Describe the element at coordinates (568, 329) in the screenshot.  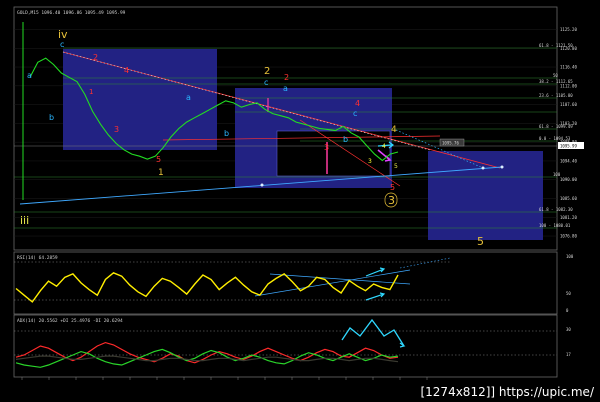
I see `adx-tick: 30` at that location.